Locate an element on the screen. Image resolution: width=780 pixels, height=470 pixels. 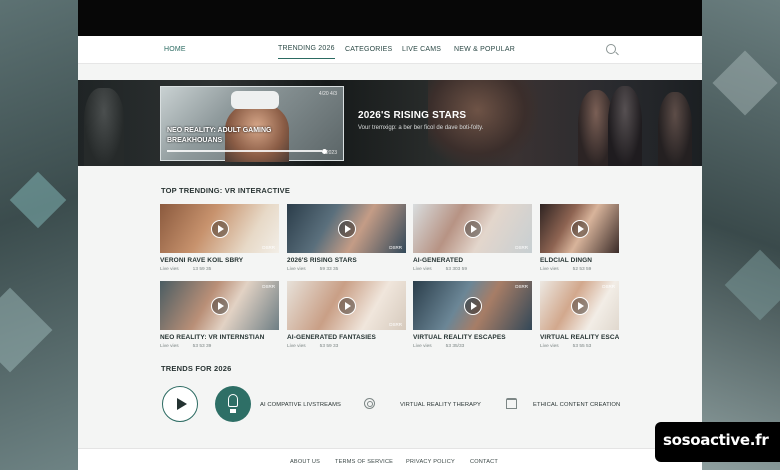
background-left-pattern is located at coordinates (39, 235).